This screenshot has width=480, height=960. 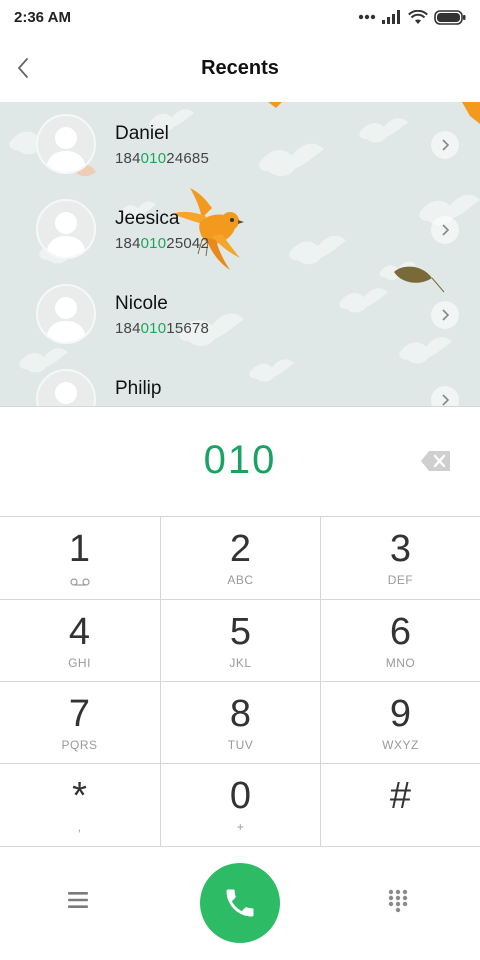 I want to click on key-hash: #, so click(x=400, y=804).